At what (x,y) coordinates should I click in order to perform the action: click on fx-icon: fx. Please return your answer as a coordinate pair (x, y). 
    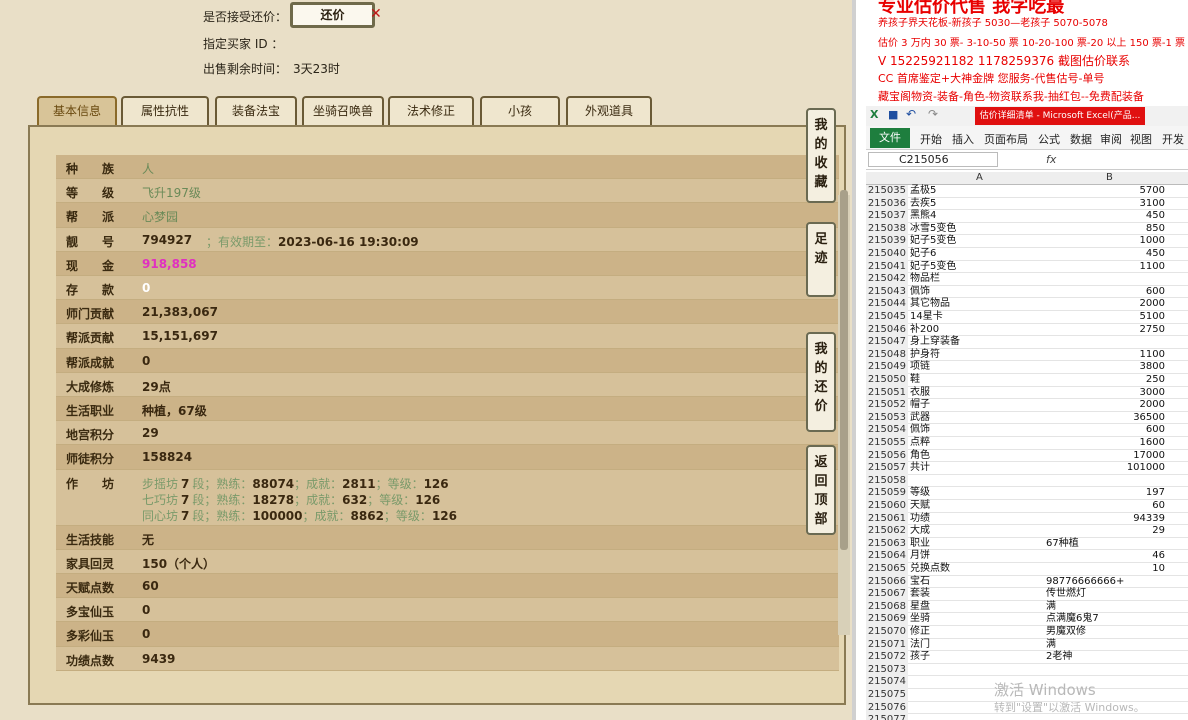
    Looking at the image, I should click on (1051, 159).